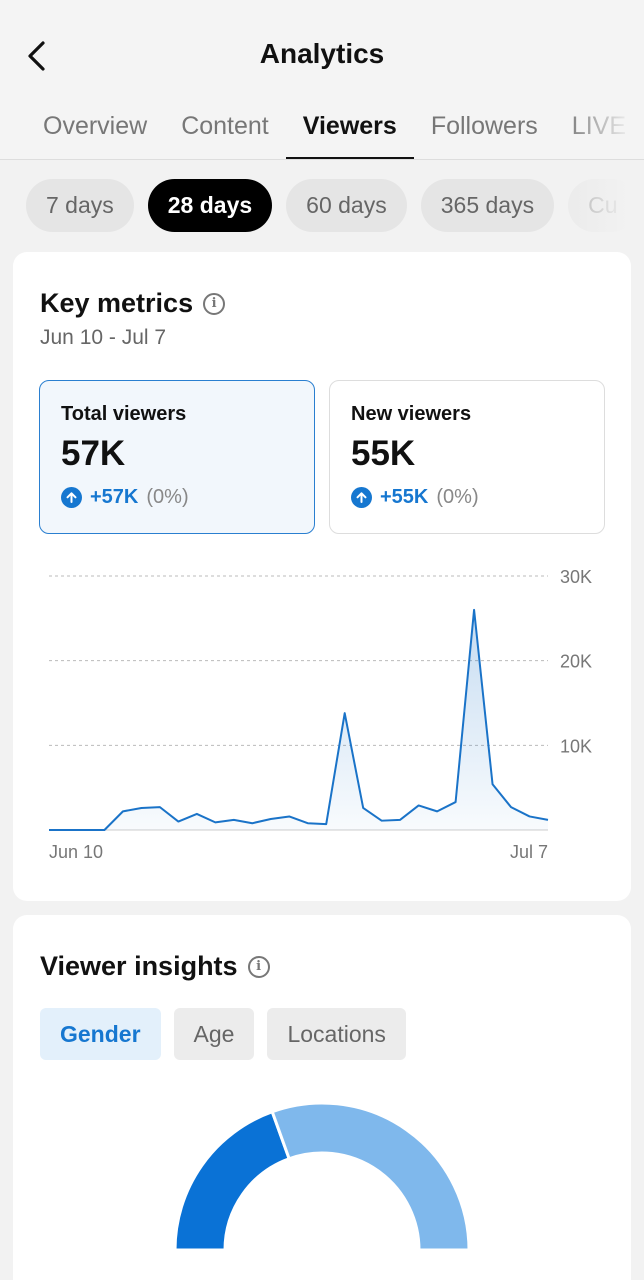 Image resolution: width=644 pixels, height=1280 pixels. I want to click on y-tick-label: 30K, so click(576, 577).